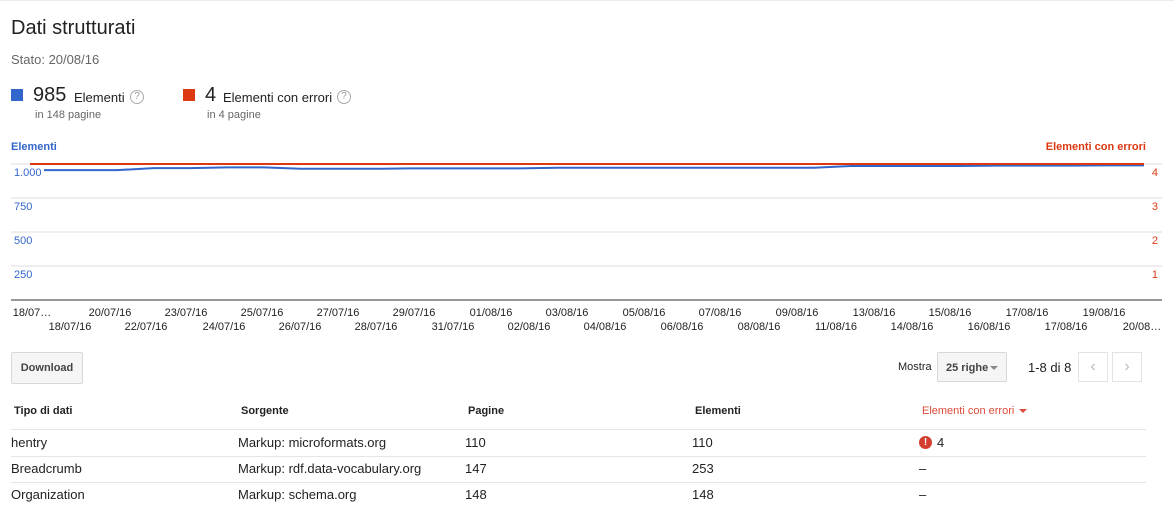 Image resolution: width=1174 pixels, height=507 pixels. What do you see at coordinates (234, 115) in the screenshot?
I see `metric-sub: in 4 pagine` at bounding box center [234, 115].